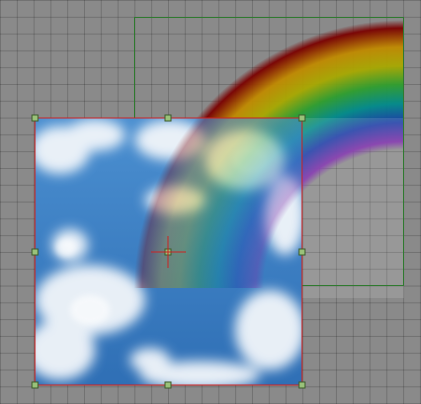  What do you see at coordinates (35, 118) in the screenshot?
I see `handle-top-left` at bounding box center [35, 118].